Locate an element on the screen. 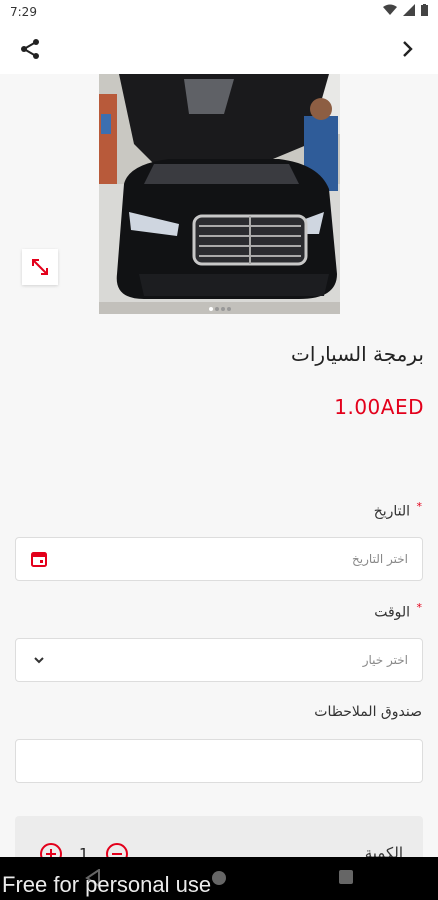 This screenshot has height=900, width=438. notes-input is located at coordinates (219, 761).